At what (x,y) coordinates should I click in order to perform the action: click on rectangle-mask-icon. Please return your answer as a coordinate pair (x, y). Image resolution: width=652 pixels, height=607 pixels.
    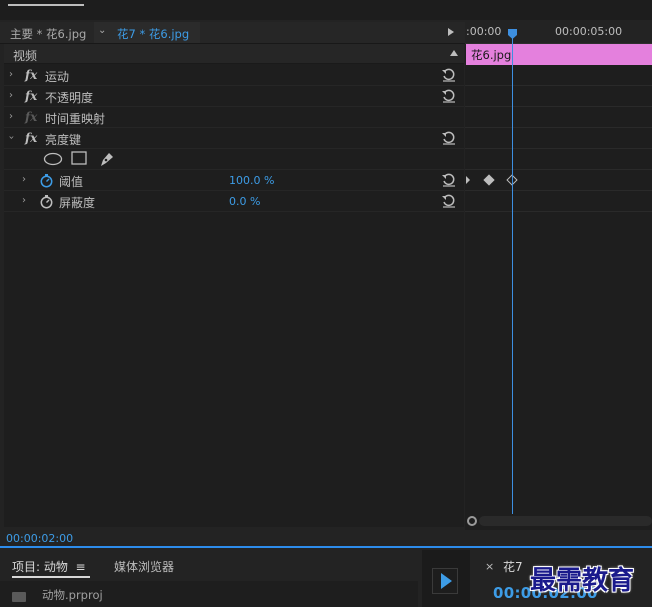
    Looking at the image, I should click on (79, 158).